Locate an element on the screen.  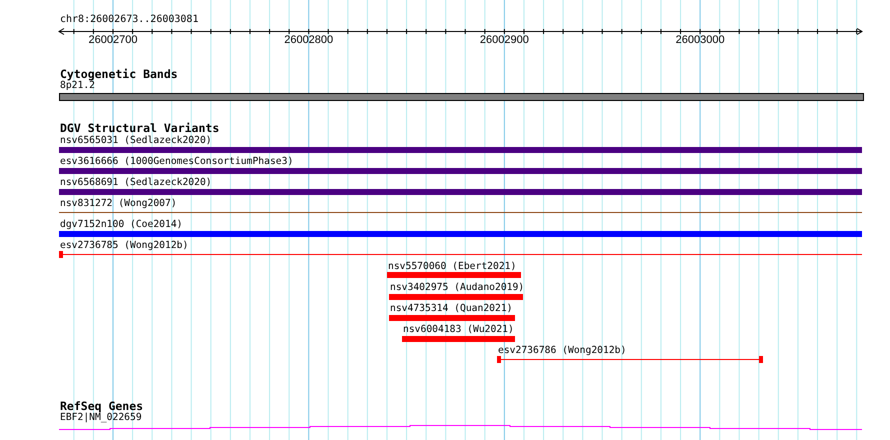
feature-label: EBF2|NM_022659 is located at coordinates (101, 417).